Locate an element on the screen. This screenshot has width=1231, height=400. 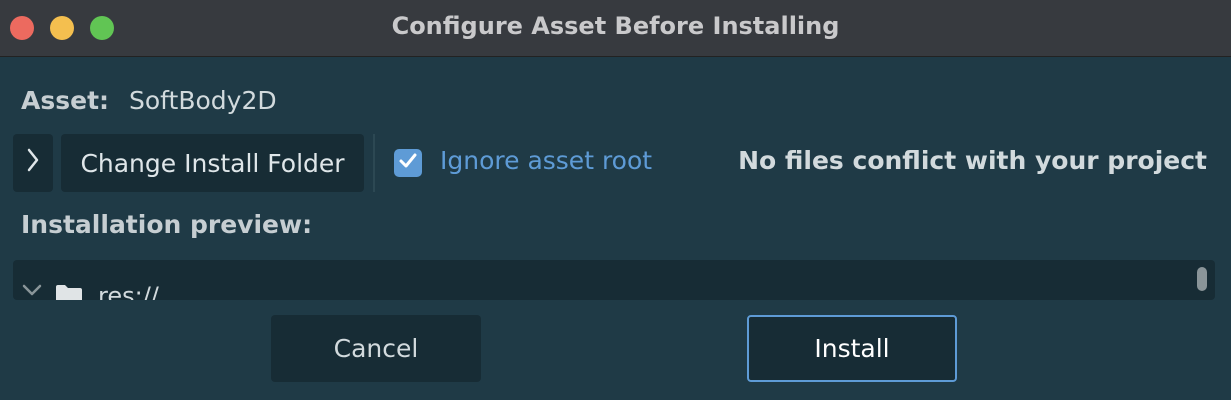
asset-label: Asset: is located at coordinates (65, 100).